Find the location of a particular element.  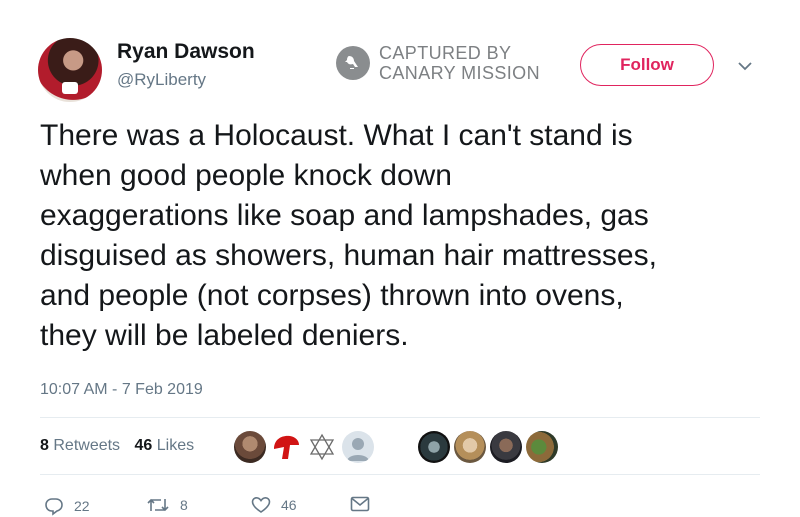

watermark-text: CAPTURED BY CANARY MISSION is located at coordinates (459, 63).